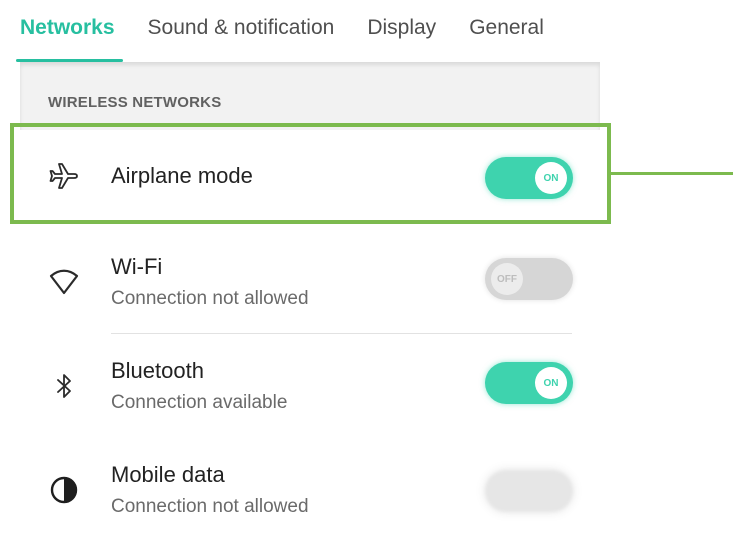  What do you see at coordinates (672, 173) in the screenshot?
I see `callout-line` at bounding box center [672, 173].